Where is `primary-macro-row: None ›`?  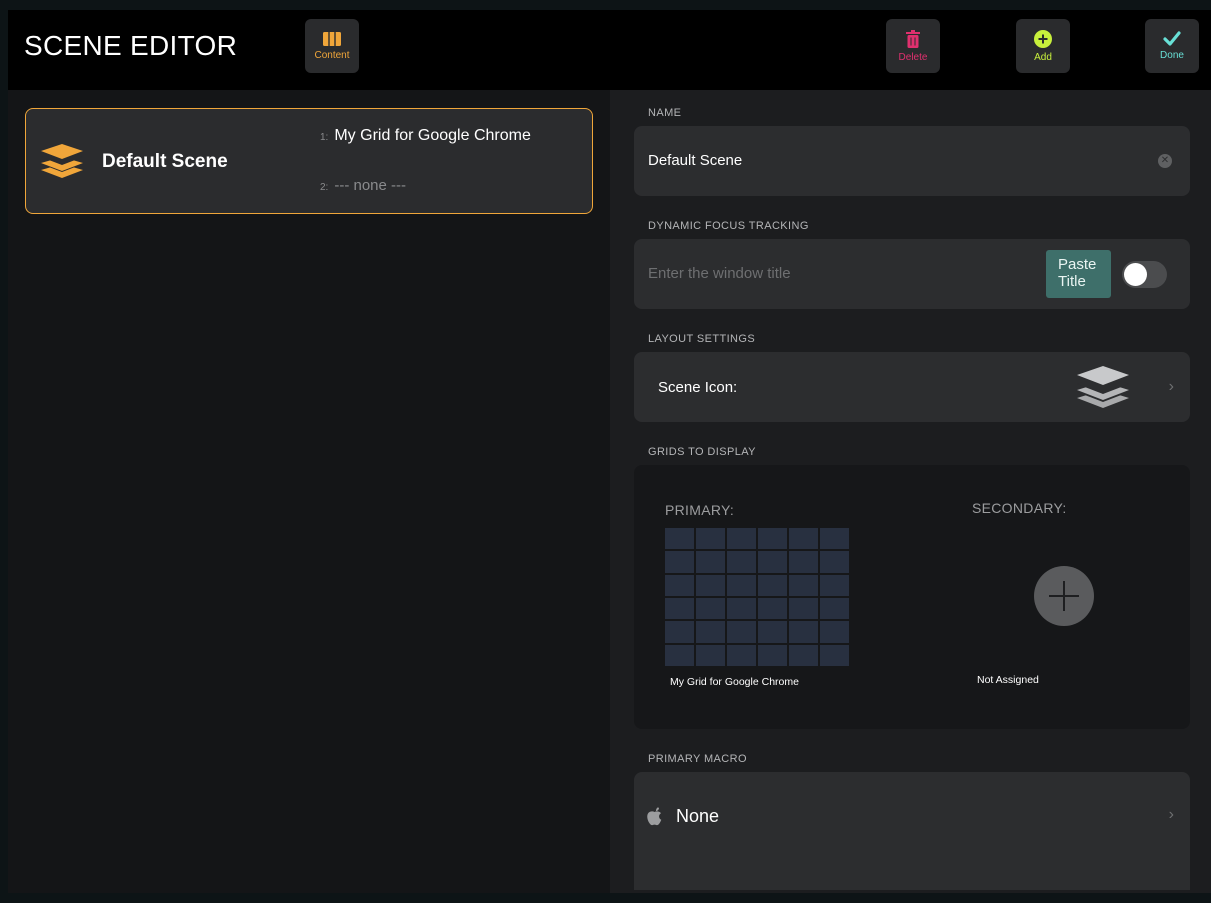 primary-macro-row: None › is located at coordinates (912, 831).